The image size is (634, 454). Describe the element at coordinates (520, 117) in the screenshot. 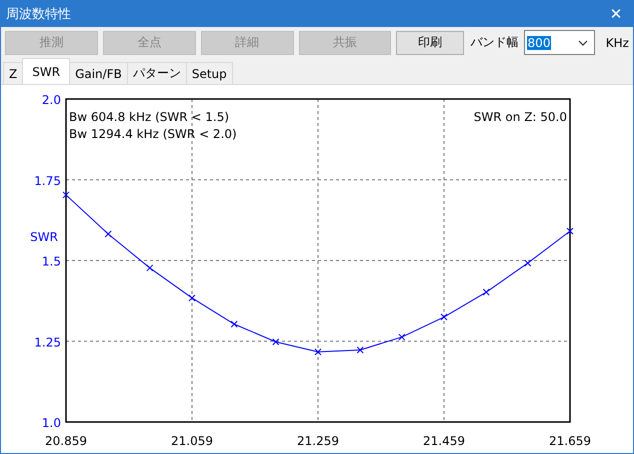

I see `impedance-note: SWR on Z: 50.0` at that location.